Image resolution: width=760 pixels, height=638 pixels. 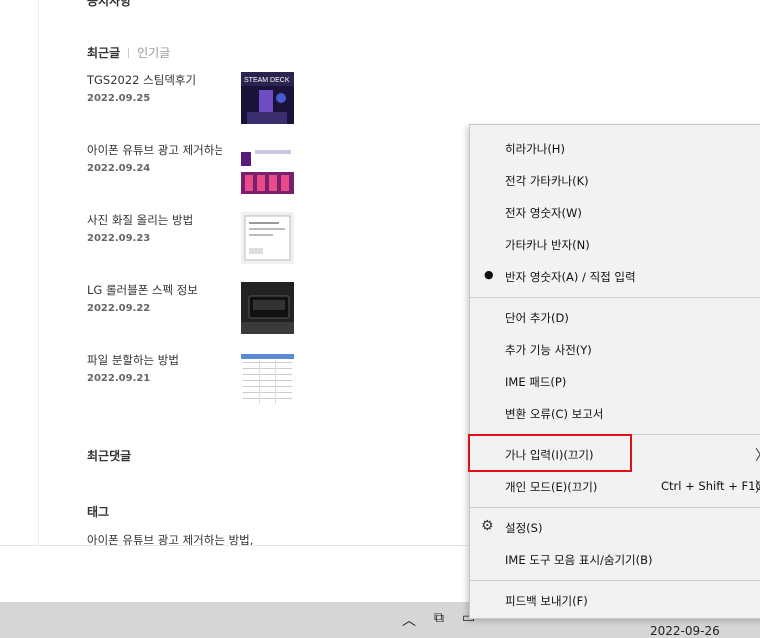 What do you see at coordinates (119, 238) in the screenshot?
I see `post-date: 2022.09.23` at bounding box center [119, 238].